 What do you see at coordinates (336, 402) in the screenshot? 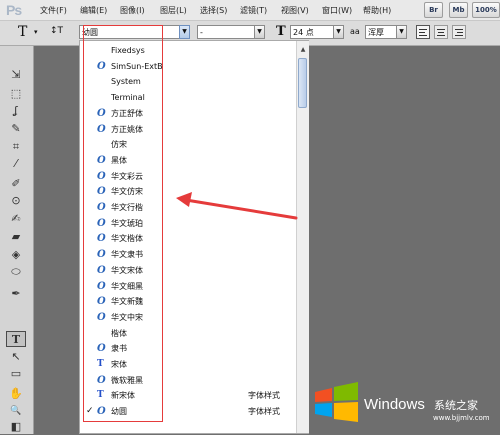
I see `windows-logo-icon` at bounding box center [336, 402].